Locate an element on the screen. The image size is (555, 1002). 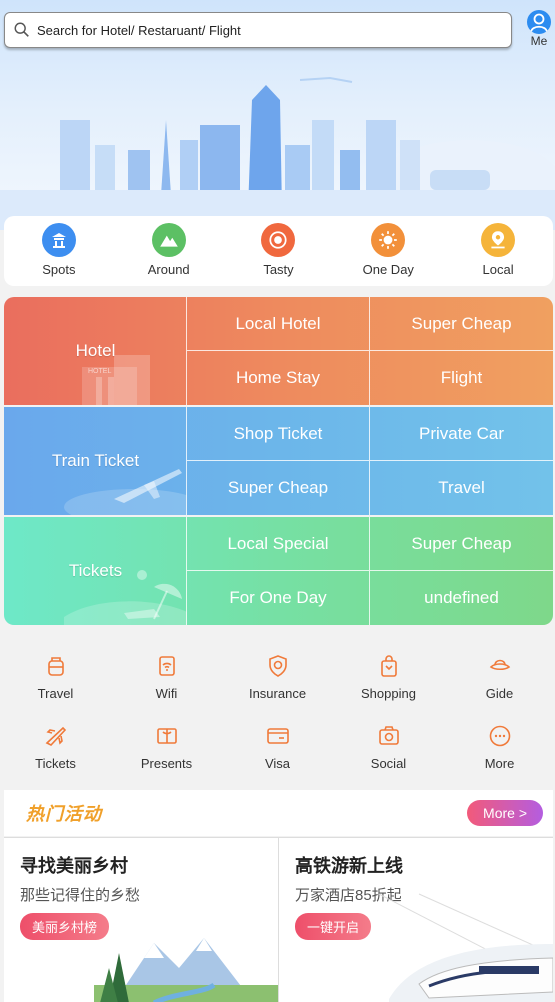
svg-text: HOTEL is located at coordinates (99, 371).